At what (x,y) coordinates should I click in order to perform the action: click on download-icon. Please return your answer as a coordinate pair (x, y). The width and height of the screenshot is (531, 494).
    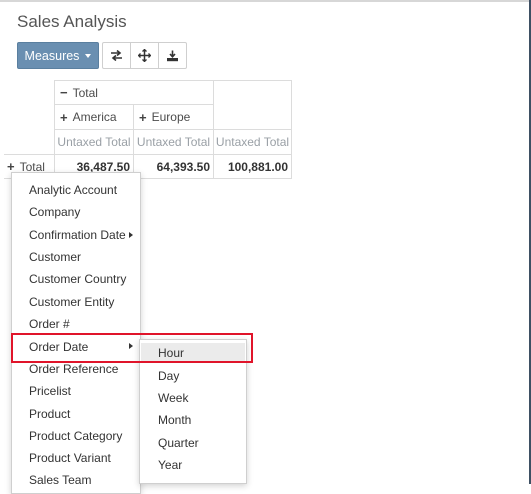
    Looking at the image, I should click on (172, 55).